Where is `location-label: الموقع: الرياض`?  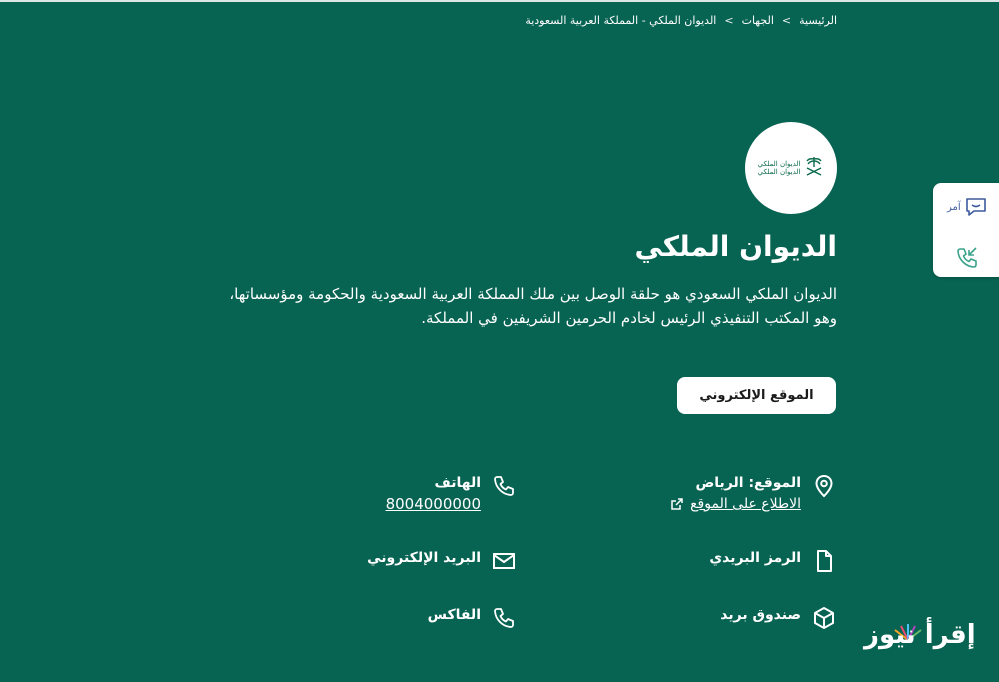
location-label: الموقع: الرياض is located at coordinates (748, 483).